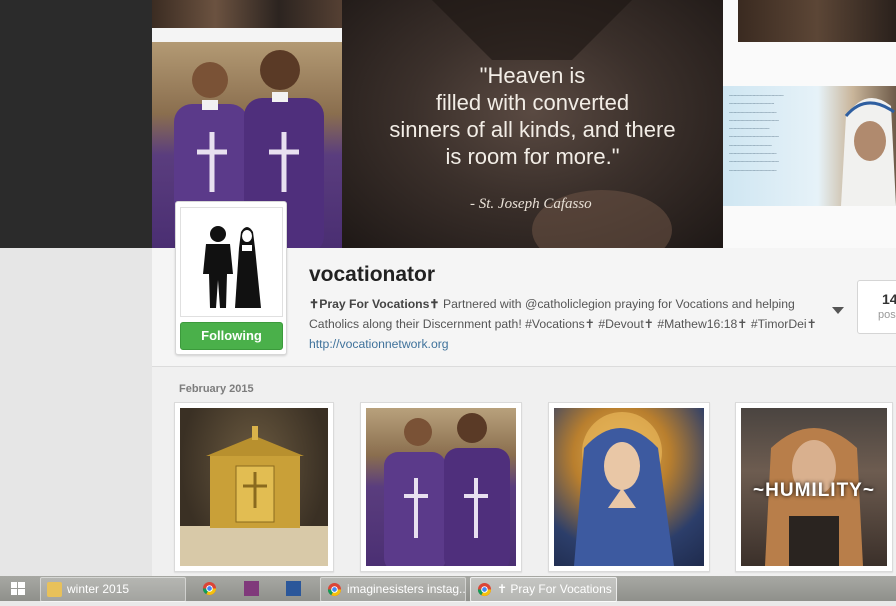 The width and height of the screenshot is (896, 606). I want to click on following-button: Following, so click(231, 336).